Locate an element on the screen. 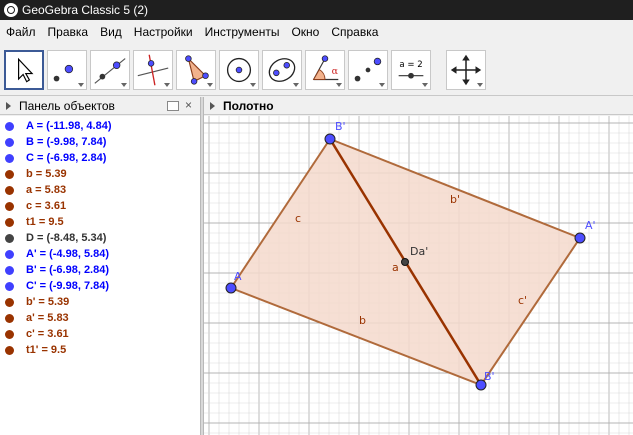 Image resolution: width=633 pixels, height=435 pixels. slider-tool: a = 2 is located at coordinates (411, 70).